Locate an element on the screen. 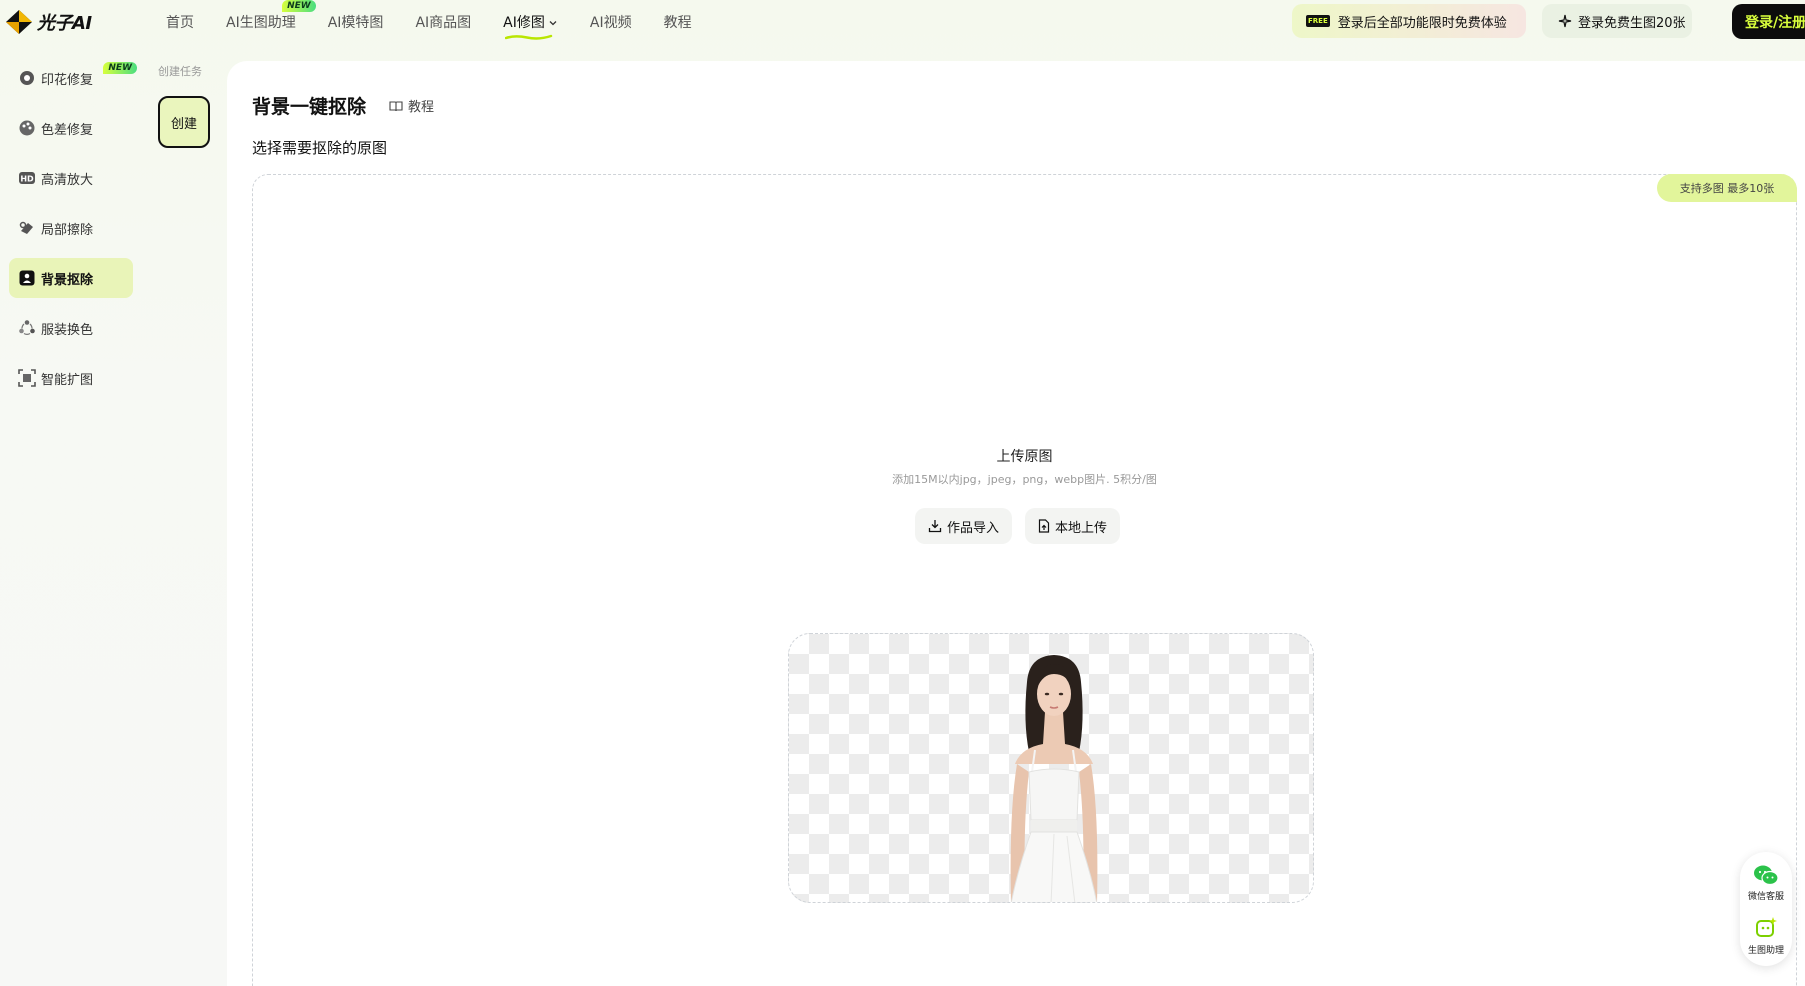  sidebar-item-background-remove: 背景抠除 is located at coordinates (71, 278).